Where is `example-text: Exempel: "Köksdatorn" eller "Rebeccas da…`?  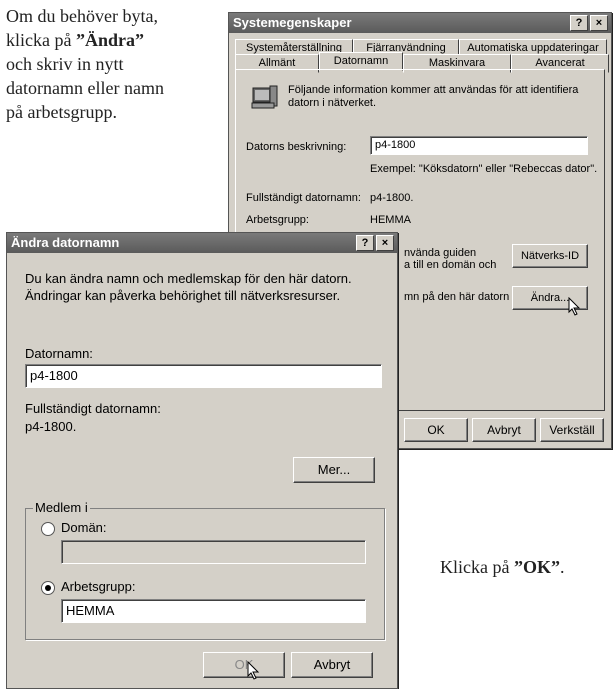 example-text: Exempel: "Köksdatorn" eller "Rebeccas da… is located at coordinates (484, 169).